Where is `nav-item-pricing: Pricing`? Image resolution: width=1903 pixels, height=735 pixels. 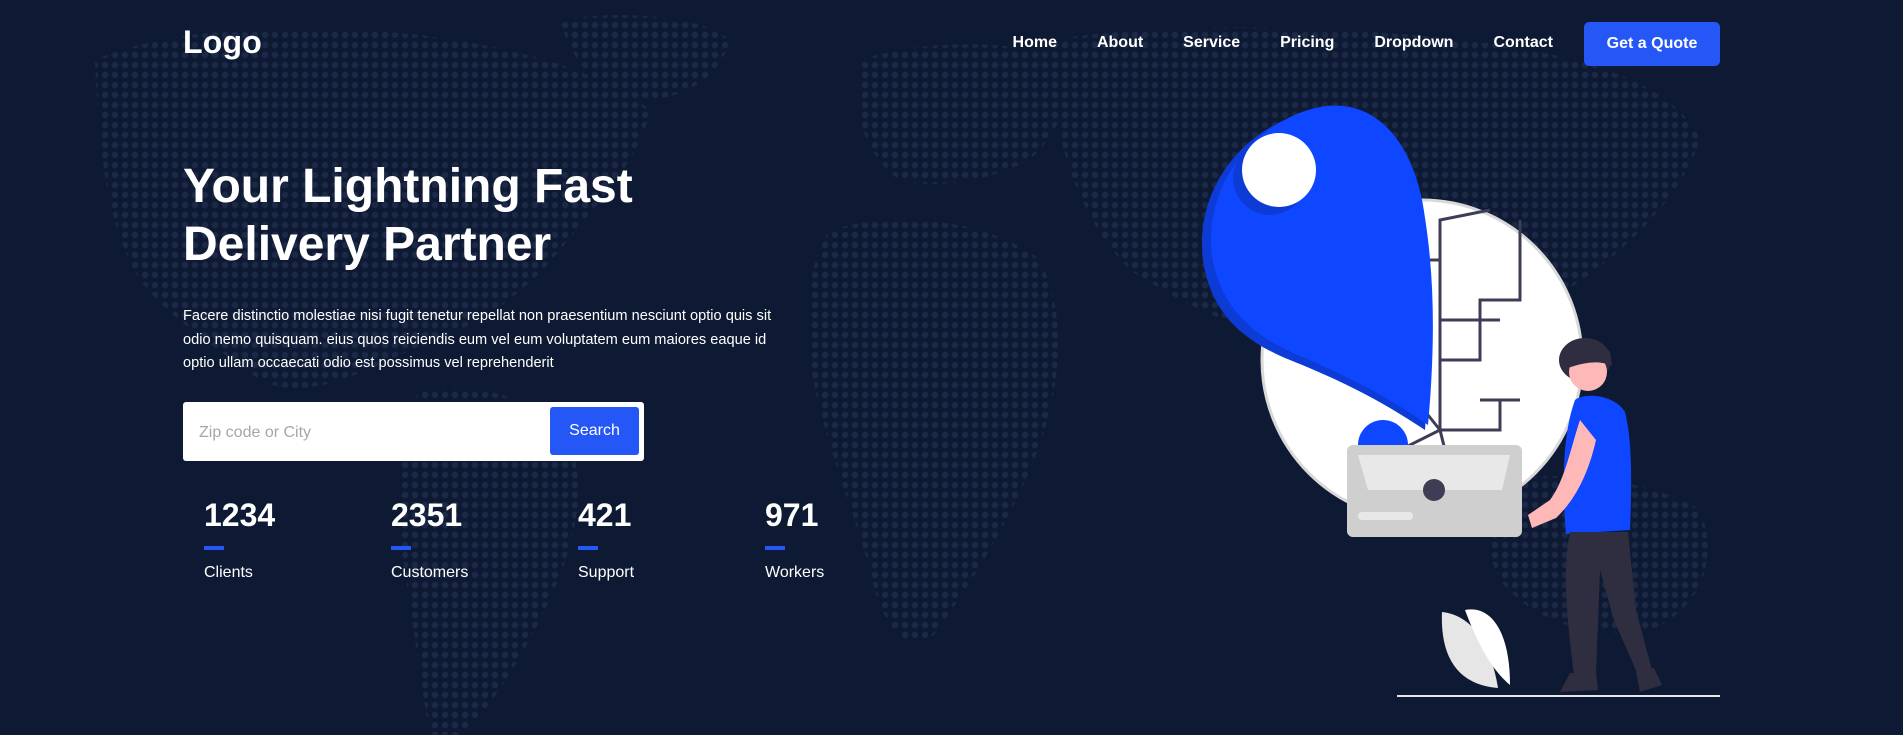 nav-item-pricing: Pricing is located at coordinates (1307, 43).